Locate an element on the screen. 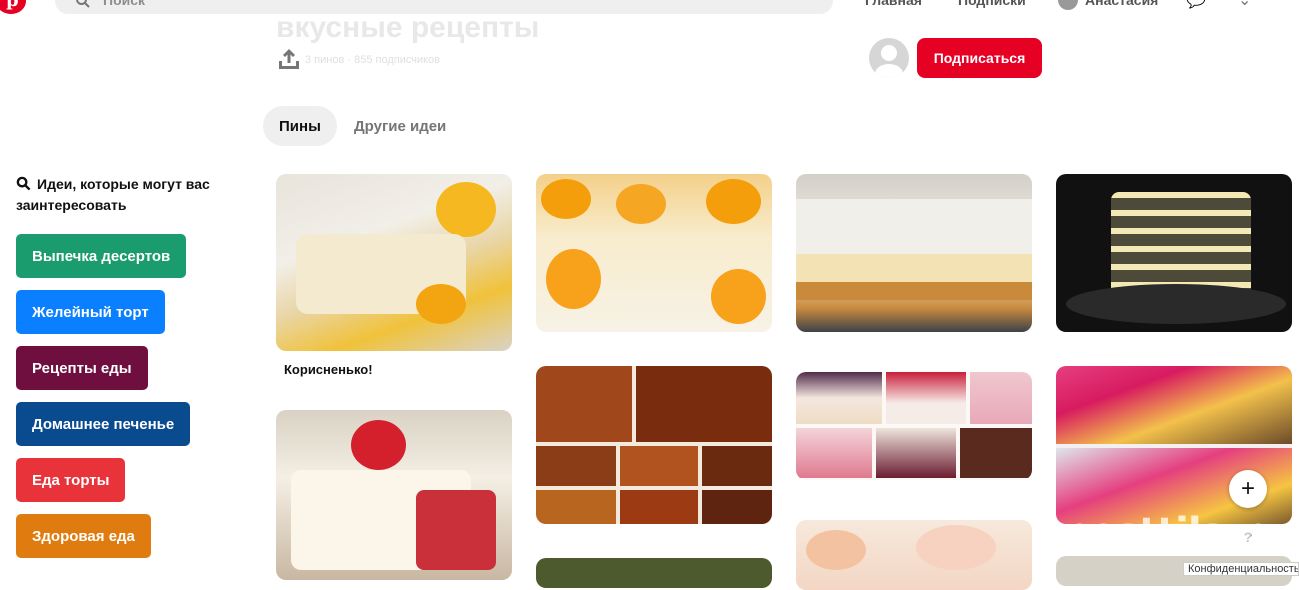 The image size is (1299, 590). idea-chip-homemade-cookies: Домашнее печенье is located at coordinates (103, 424).